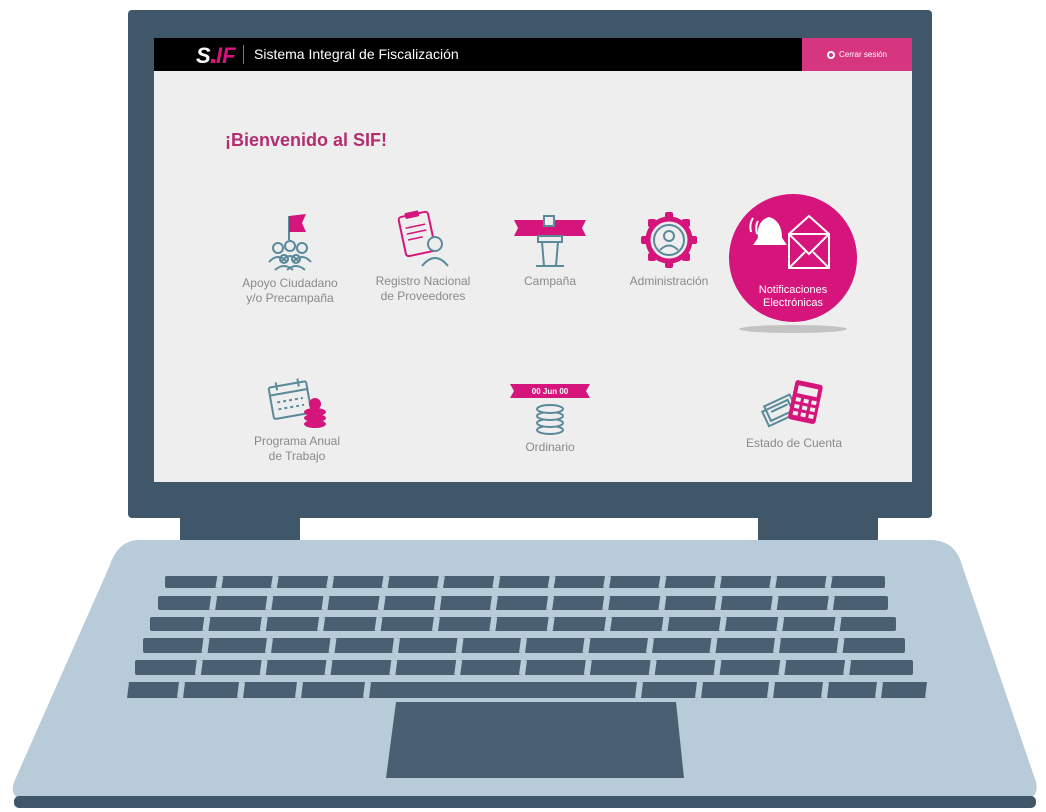 This screenshot has height=812, width=1046. I want to click on module-label: Ordinario, so click(549, 447).